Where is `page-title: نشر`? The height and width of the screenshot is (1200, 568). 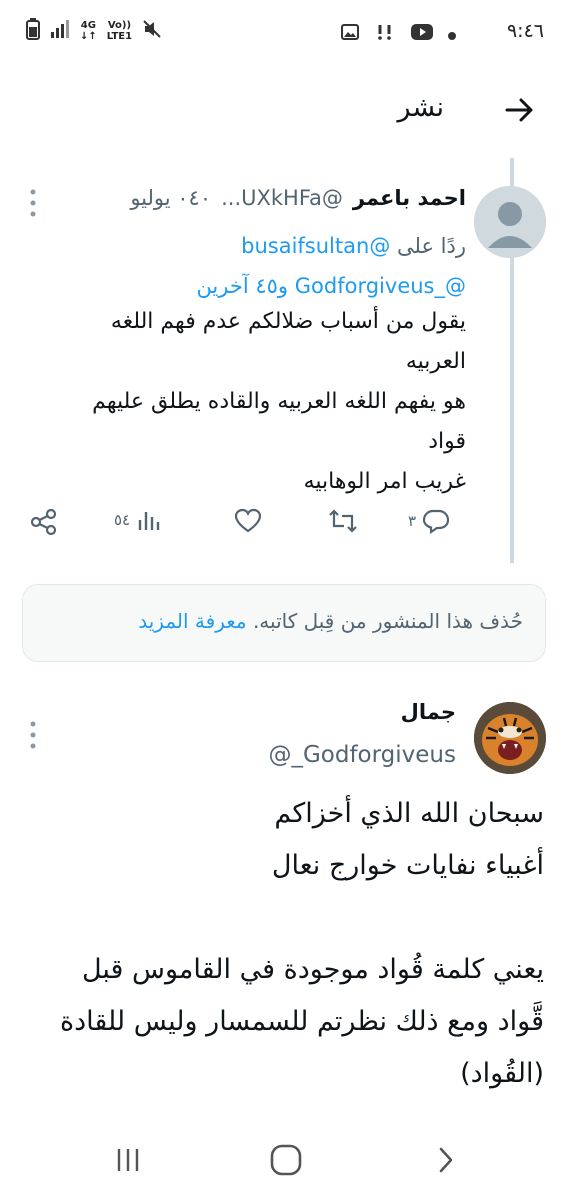 page-title: نشر is located at coordinates (421, 107).